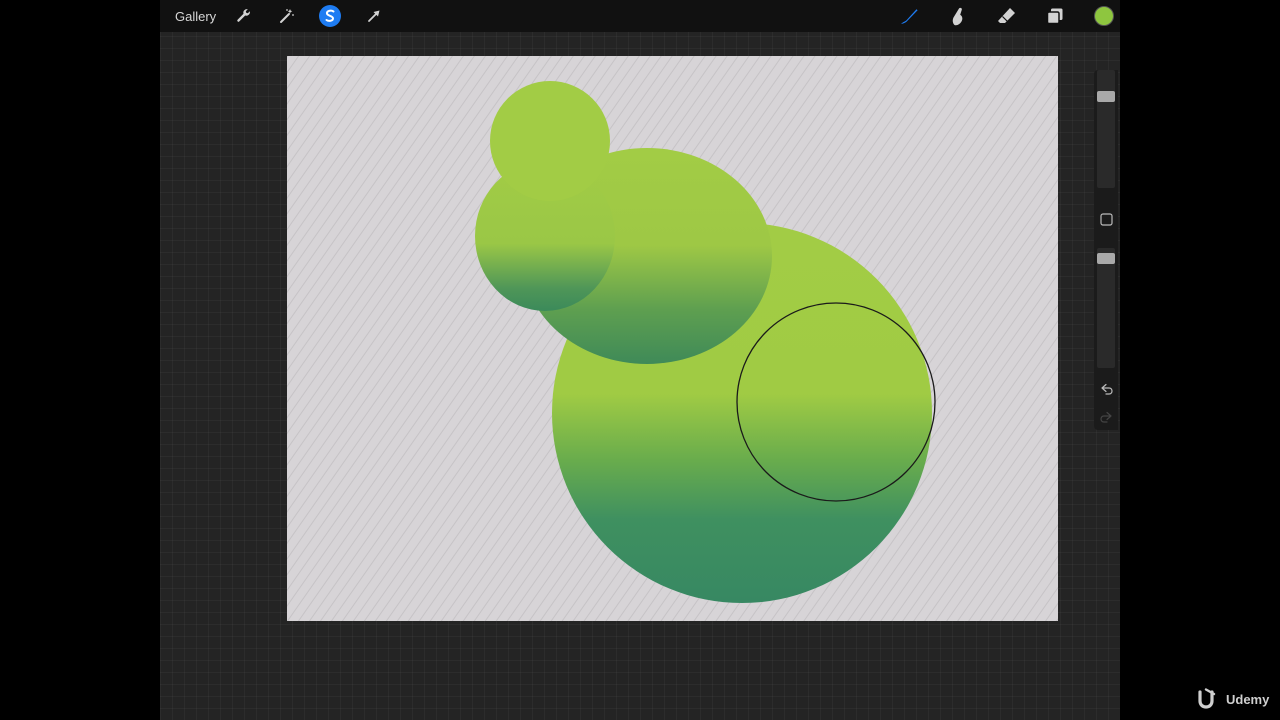 This screenshot has height=720, width=1280. I want to click on transform-arrow-icon, so click(374, 16).